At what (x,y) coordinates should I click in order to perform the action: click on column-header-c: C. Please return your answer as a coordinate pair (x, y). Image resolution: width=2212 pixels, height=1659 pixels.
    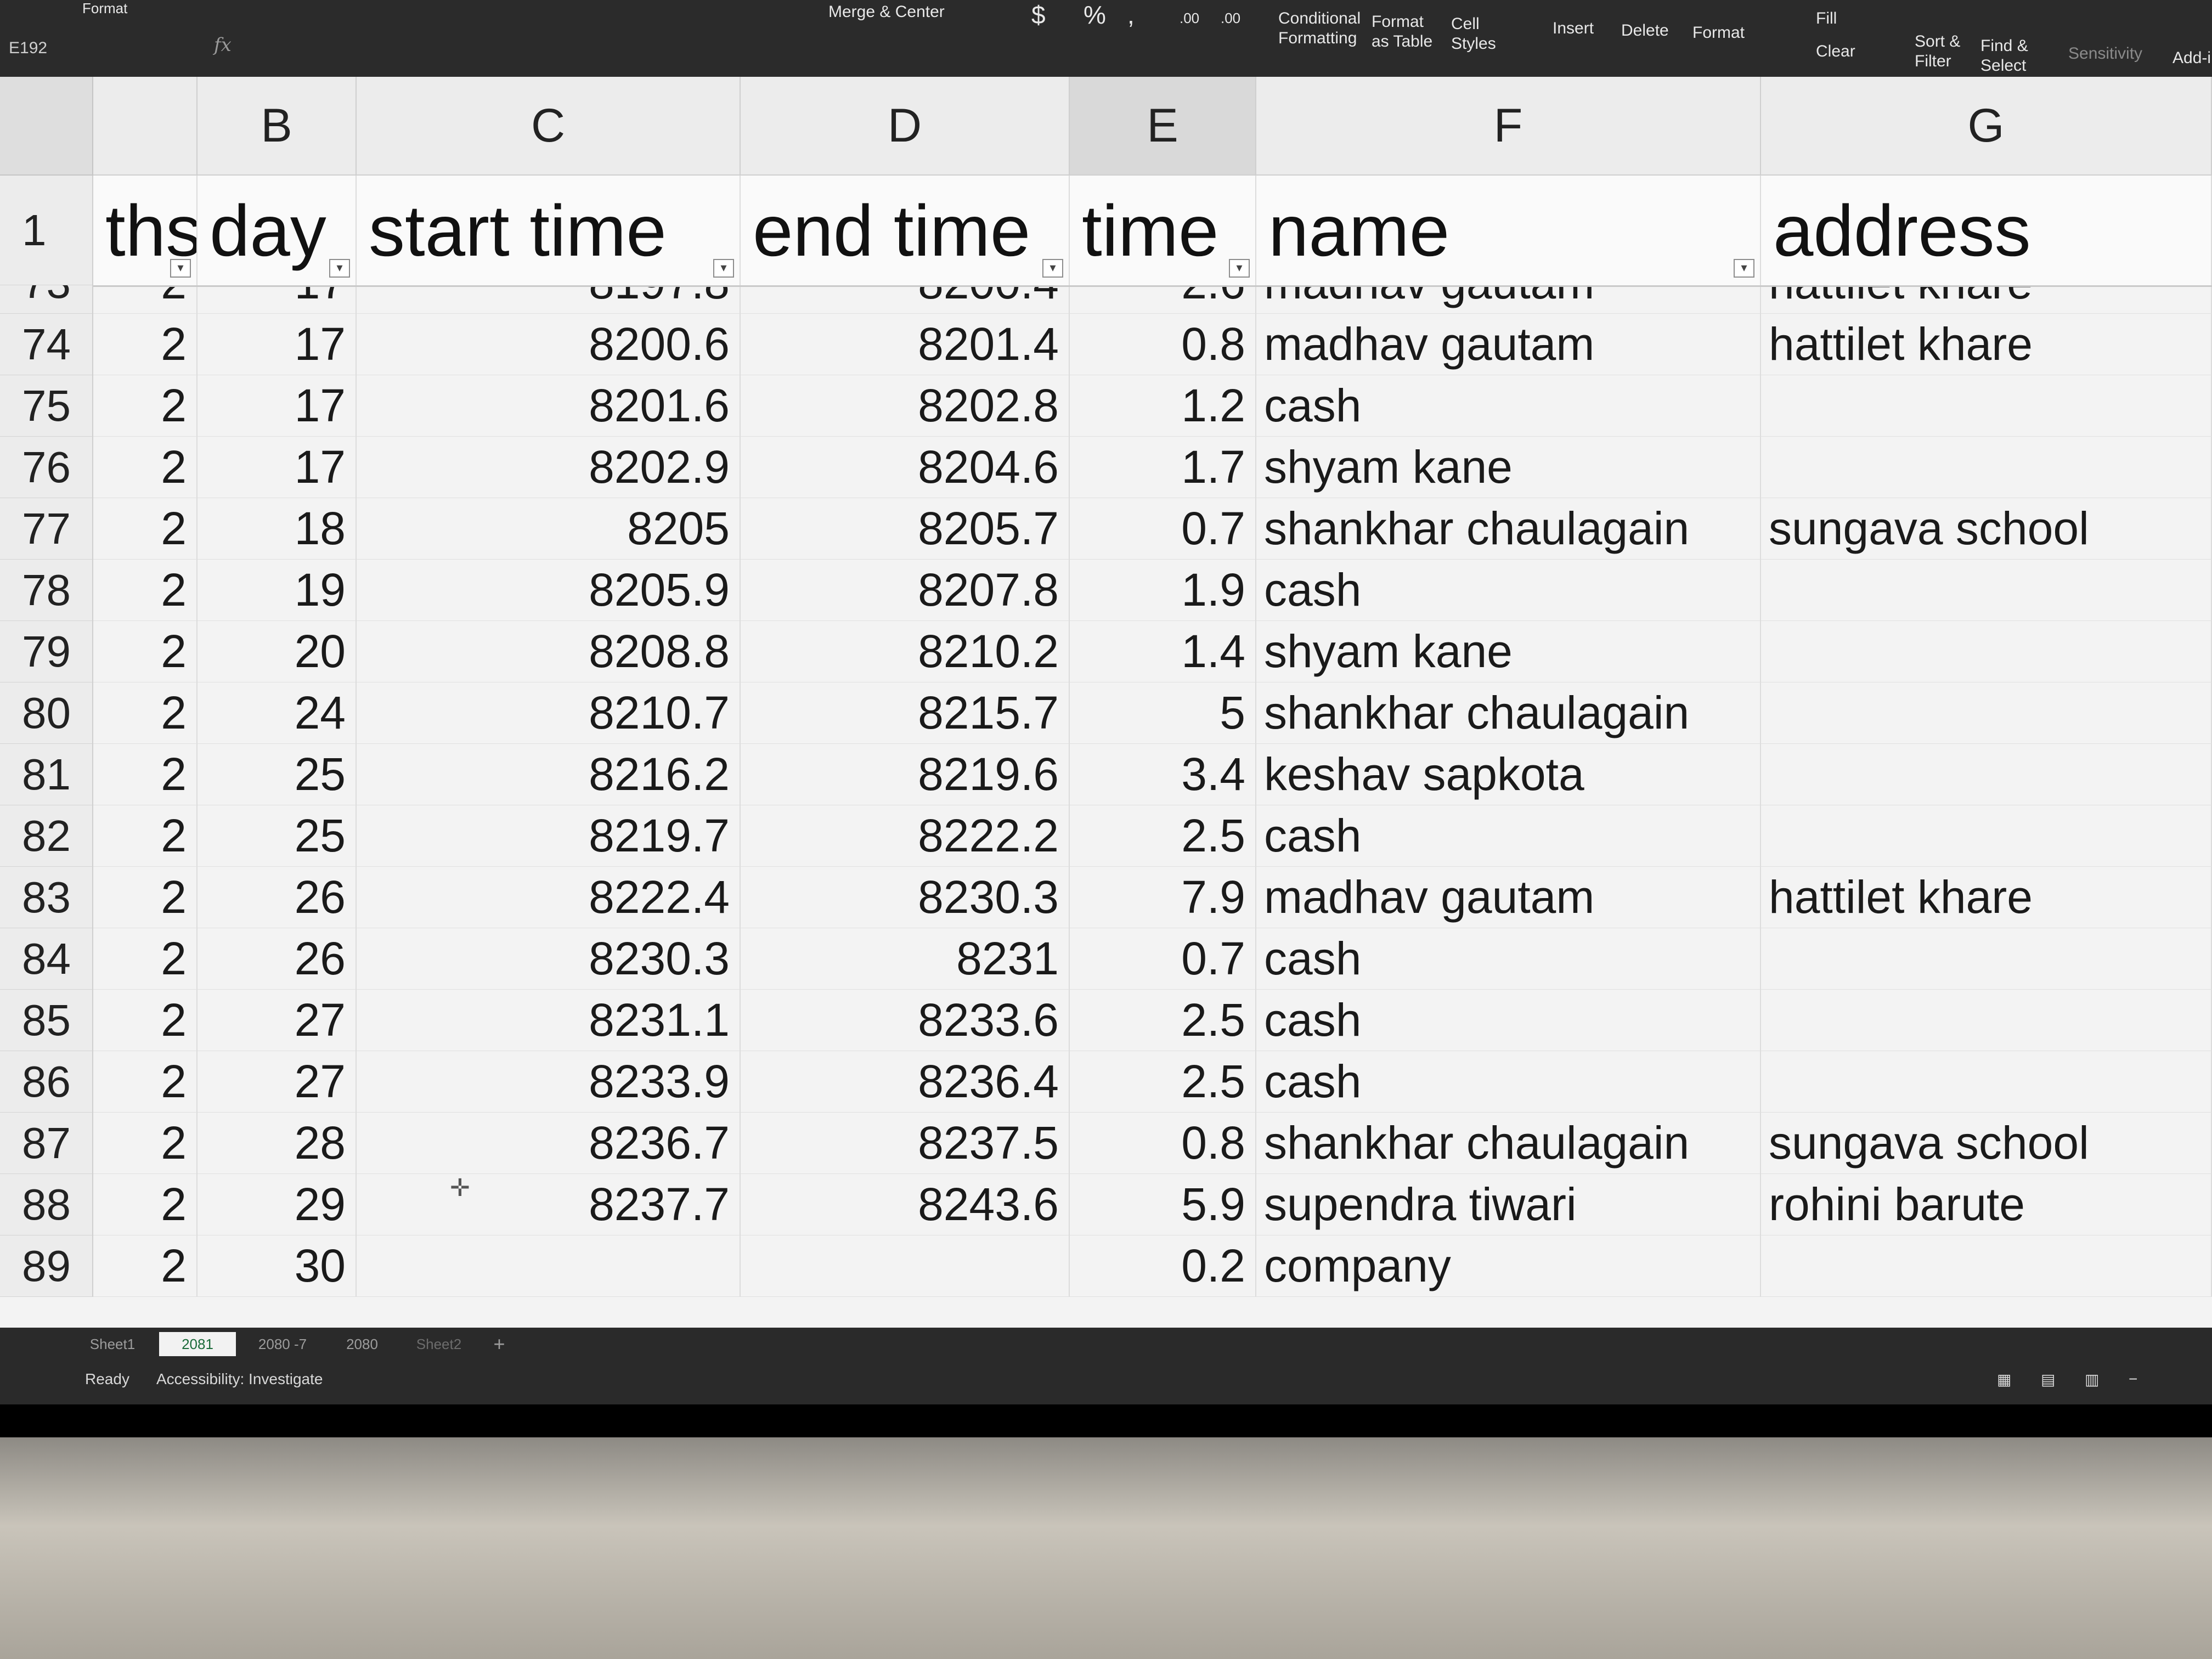
    Looking at the image, I should click on (549, 127).